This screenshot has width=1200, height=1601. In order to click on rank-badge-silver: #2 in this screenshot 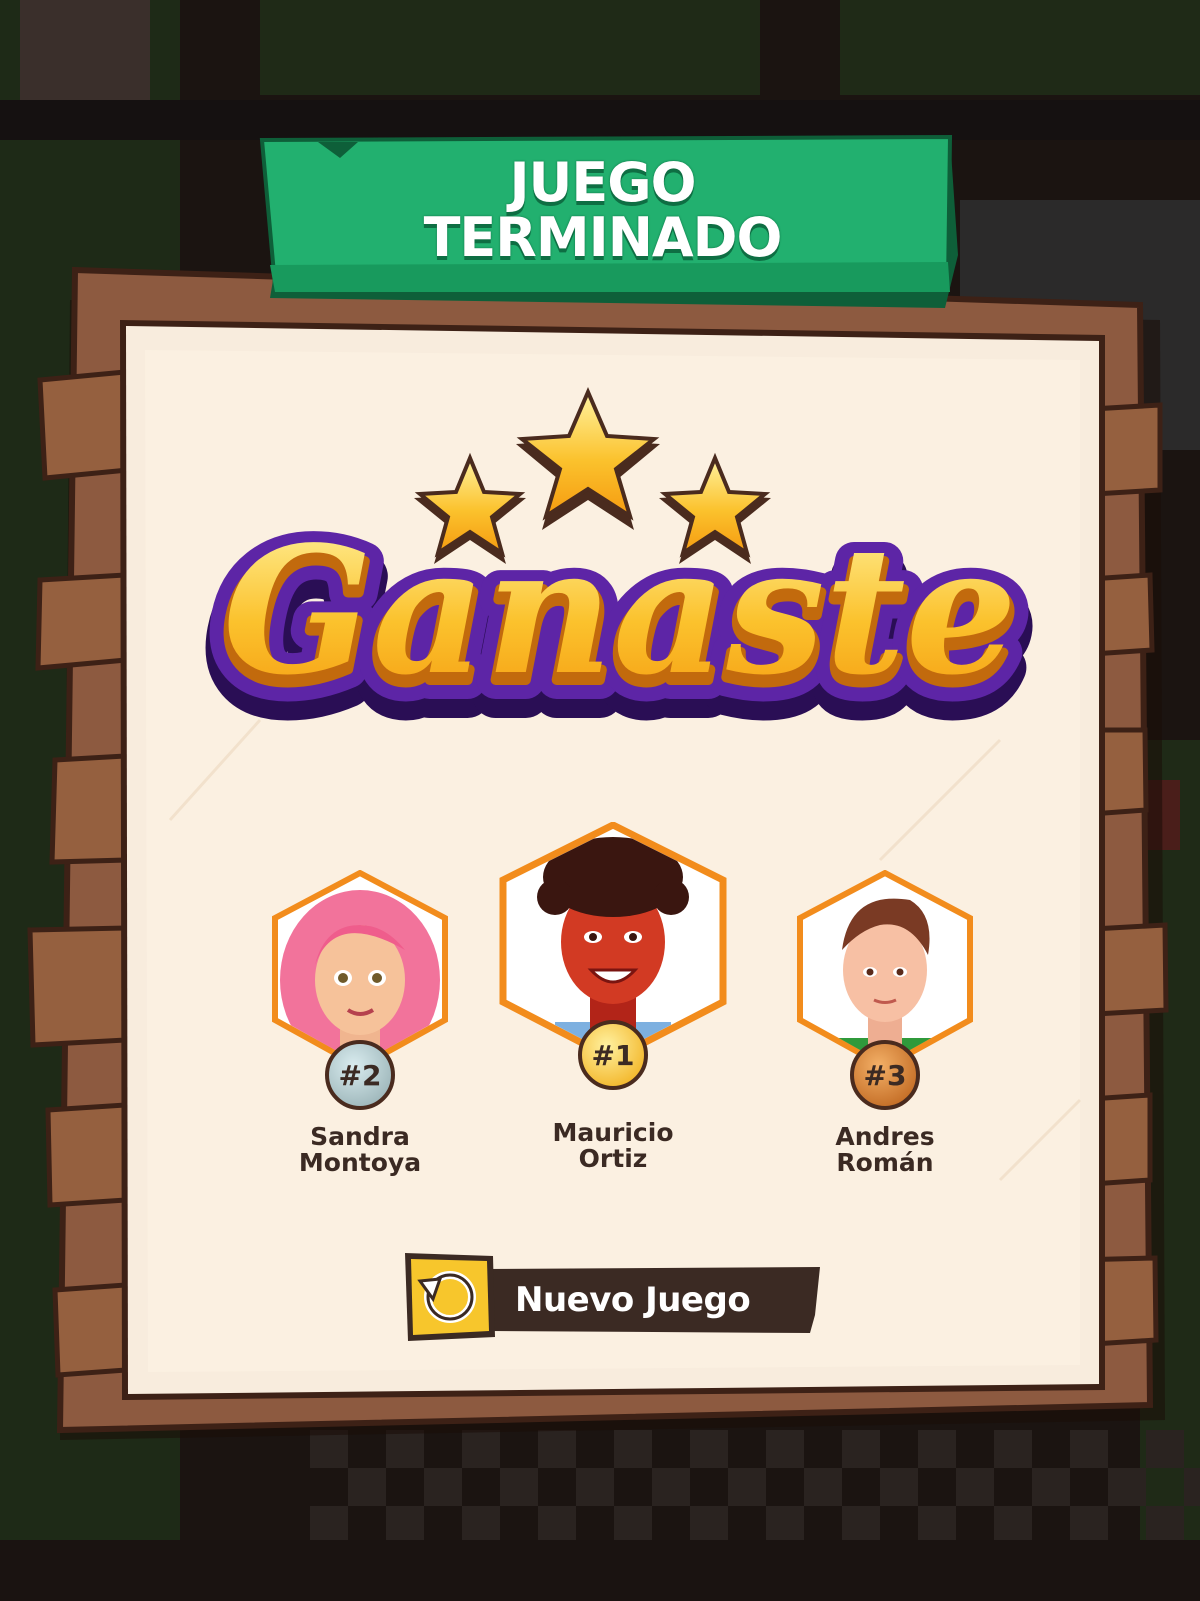, I will do `click(360, 1075)`.